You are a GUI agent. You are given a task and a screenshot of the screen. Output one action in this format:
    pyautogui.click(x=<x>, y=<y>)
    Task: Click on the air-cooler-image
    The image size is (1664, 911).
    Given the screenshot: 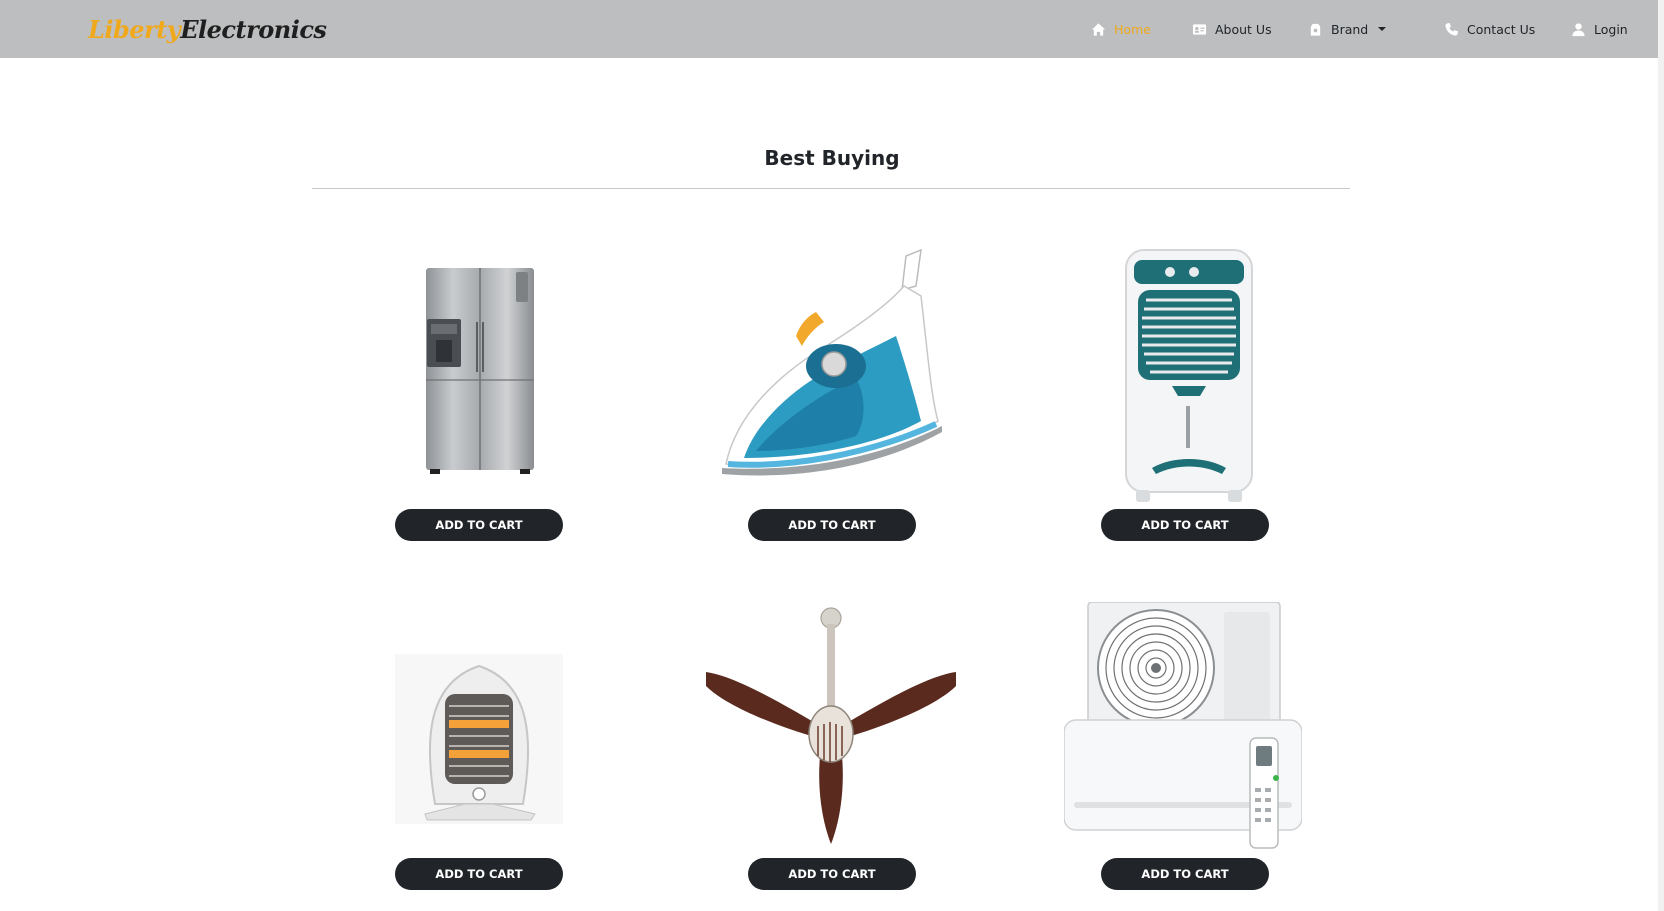 What is the action you would take?
    pyautogui.click(x=1189, y=375)
    